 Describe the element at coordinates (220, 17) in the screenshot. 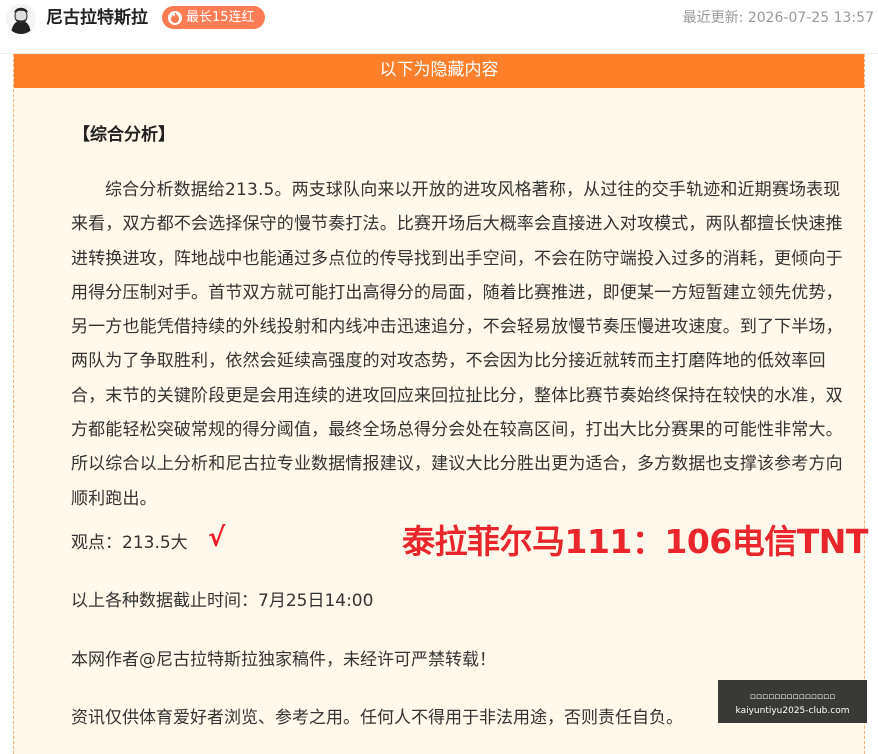

I see `streak-badge-label: 最长15连红` at that location.